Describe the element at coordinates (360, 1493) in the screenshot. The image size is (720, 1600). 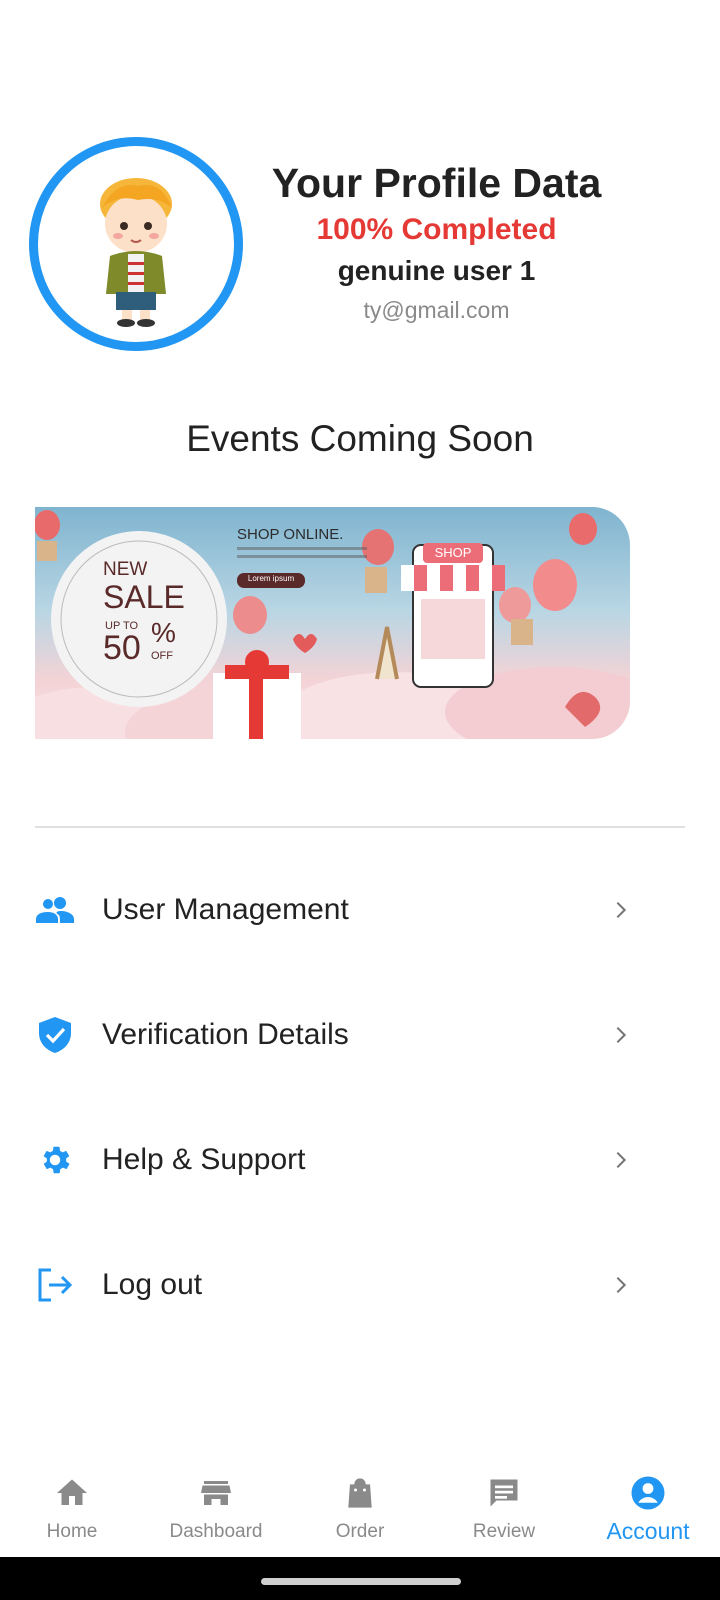
I see `shopping-bag-icon` at that location.